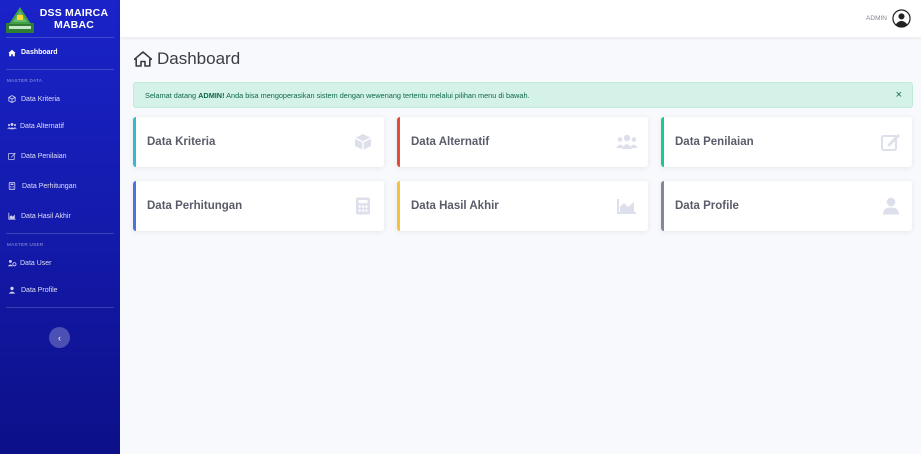 This screenshot has width=921, height=454. I want to click on topbar: ADMIN, so click(520, 18).